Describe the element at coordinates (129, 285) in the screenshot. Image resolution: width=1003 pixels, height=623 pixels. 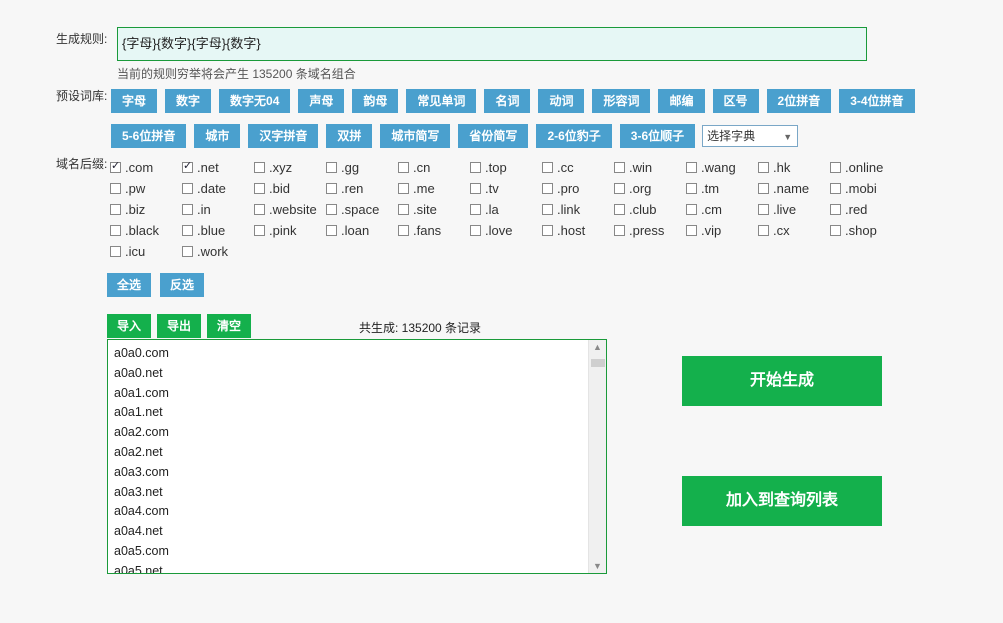
I see `select-all-button: 全选` at that location.